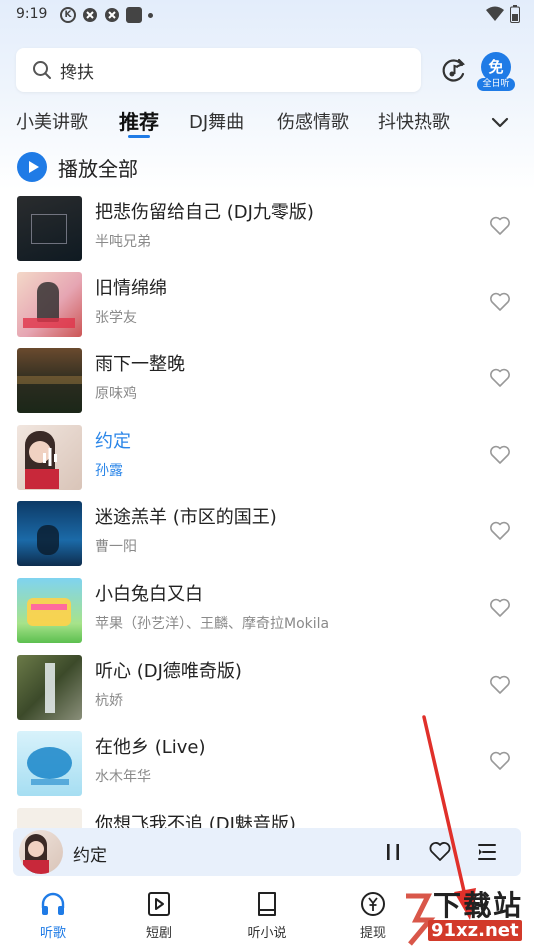 The width and height of the screenshot is (534, 950). I want to click on nav-label: 听小说, so click(267, 933).